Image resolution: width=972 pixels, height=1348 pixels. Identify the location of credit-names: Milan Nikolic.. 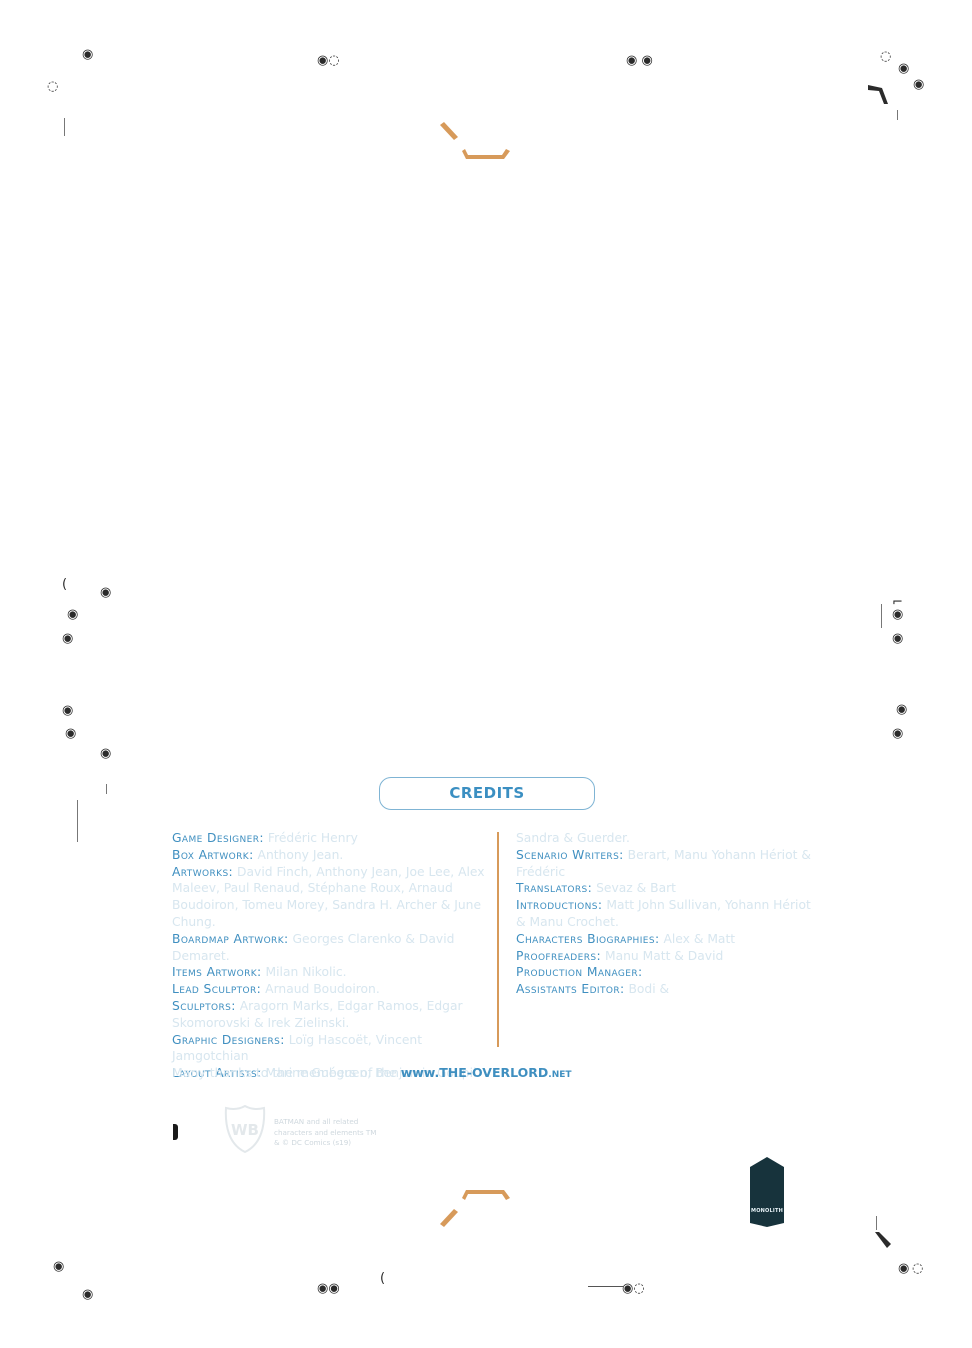
(306, 972).